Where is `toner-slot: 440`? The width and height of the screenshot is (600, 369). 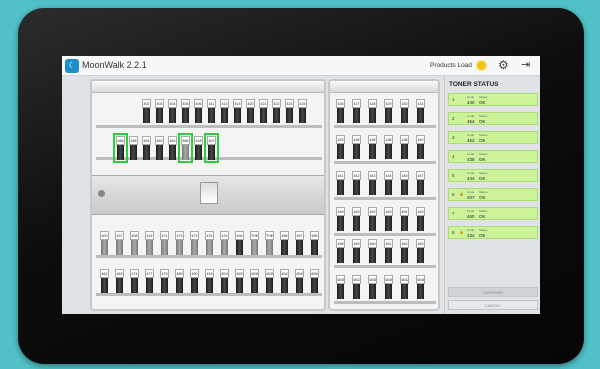 toner-slot: 440 is located at coordinates (420, 147).